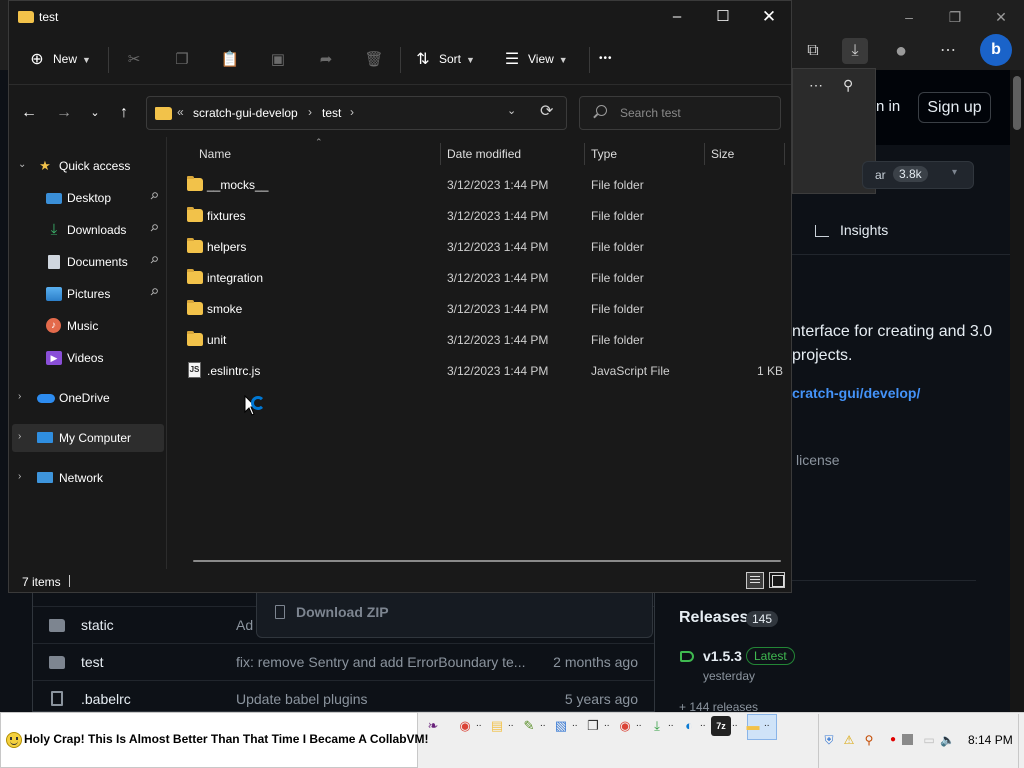 Image resolution: width=1024 pixels, height=768 pixels. What do you see at coordinates (755, 580) in the screenshot?
I see `details-view-icon` at bounding box center [755, 580].